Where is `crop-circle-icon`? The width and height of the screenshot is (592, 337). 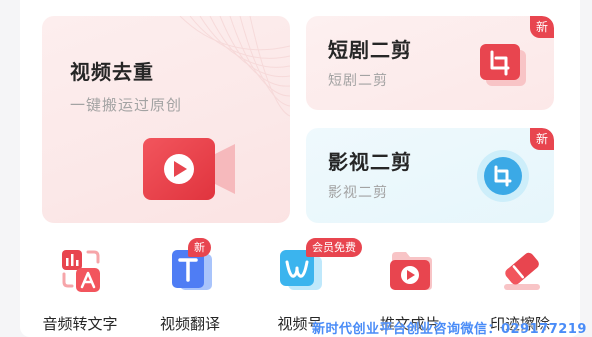 crop-circle-icon is located at coordinates (503, 176).